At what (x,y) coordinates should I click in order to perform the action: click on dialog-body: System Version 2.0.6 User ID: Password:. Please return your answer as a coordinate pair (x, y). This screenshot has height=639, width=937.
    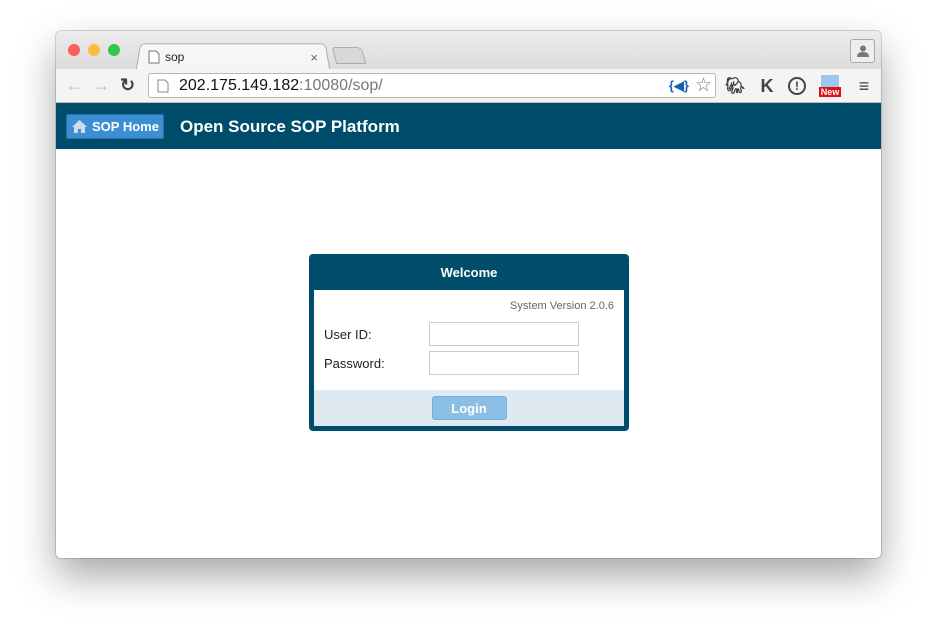
    Looking at the image, I should click on (469, 340).